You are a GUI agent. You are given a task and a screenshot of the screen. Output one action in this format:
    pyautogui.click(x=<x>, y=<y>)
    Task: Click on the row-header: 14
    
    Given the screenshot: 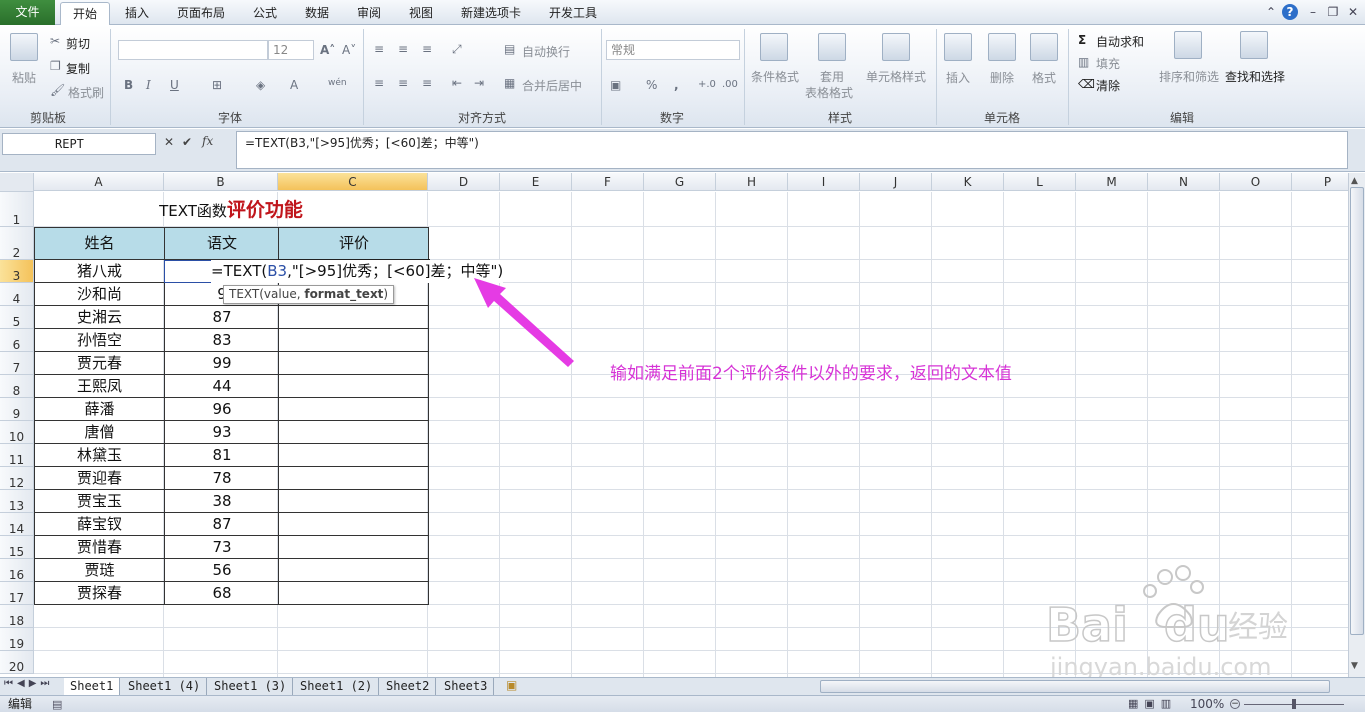 What is the action you would take?
    pyautogui.click(x=17, y=524)
    